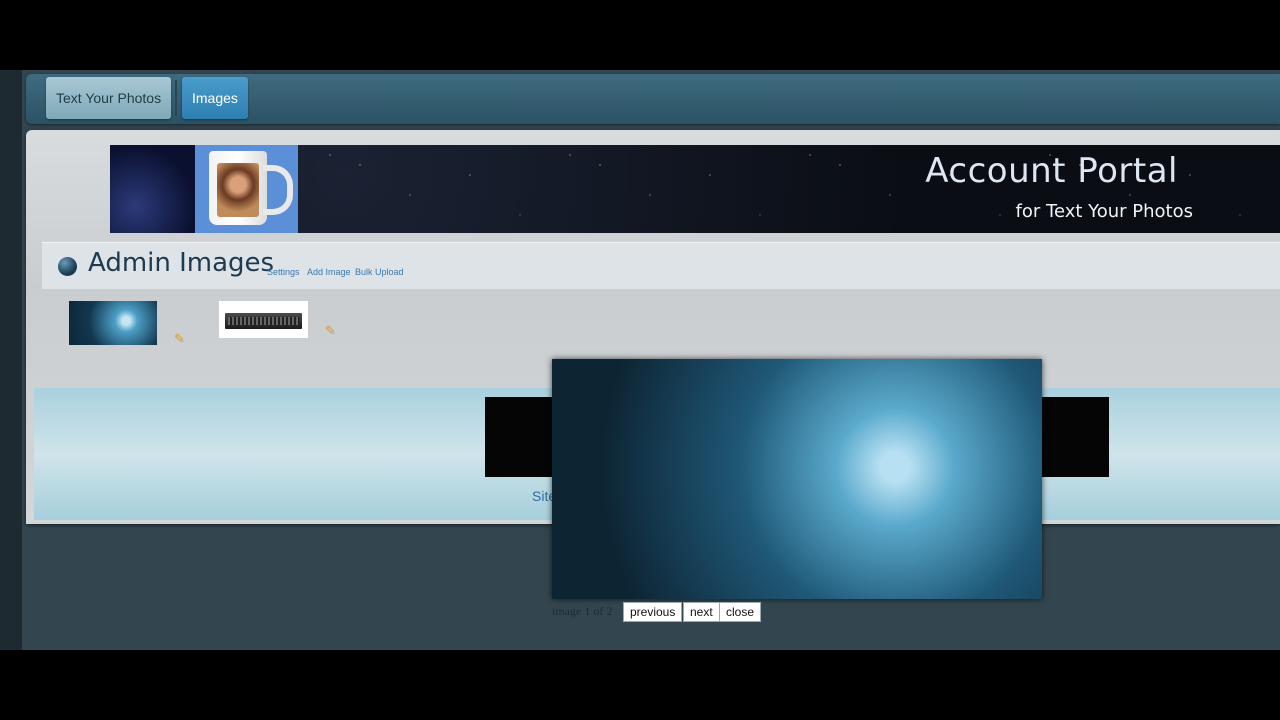  What do you see at coordinates (640, 685) in the screenshot?
I see `letterbox-bottom` at bounding box center [640, 685].